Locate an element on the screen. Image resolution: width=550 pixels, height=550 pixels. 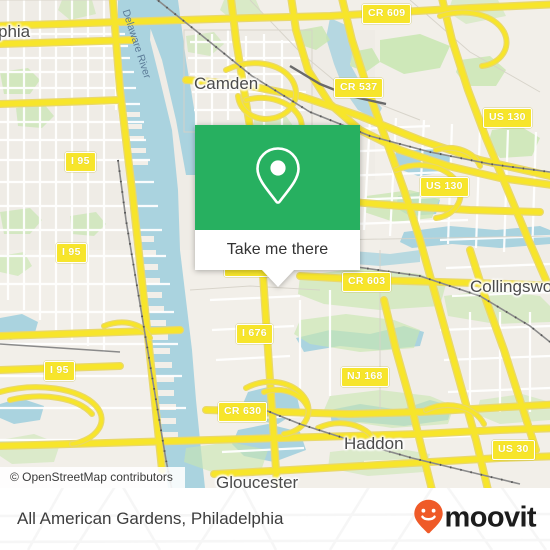
take-me-there-card: Take me there is located at coordinates (277, 206).